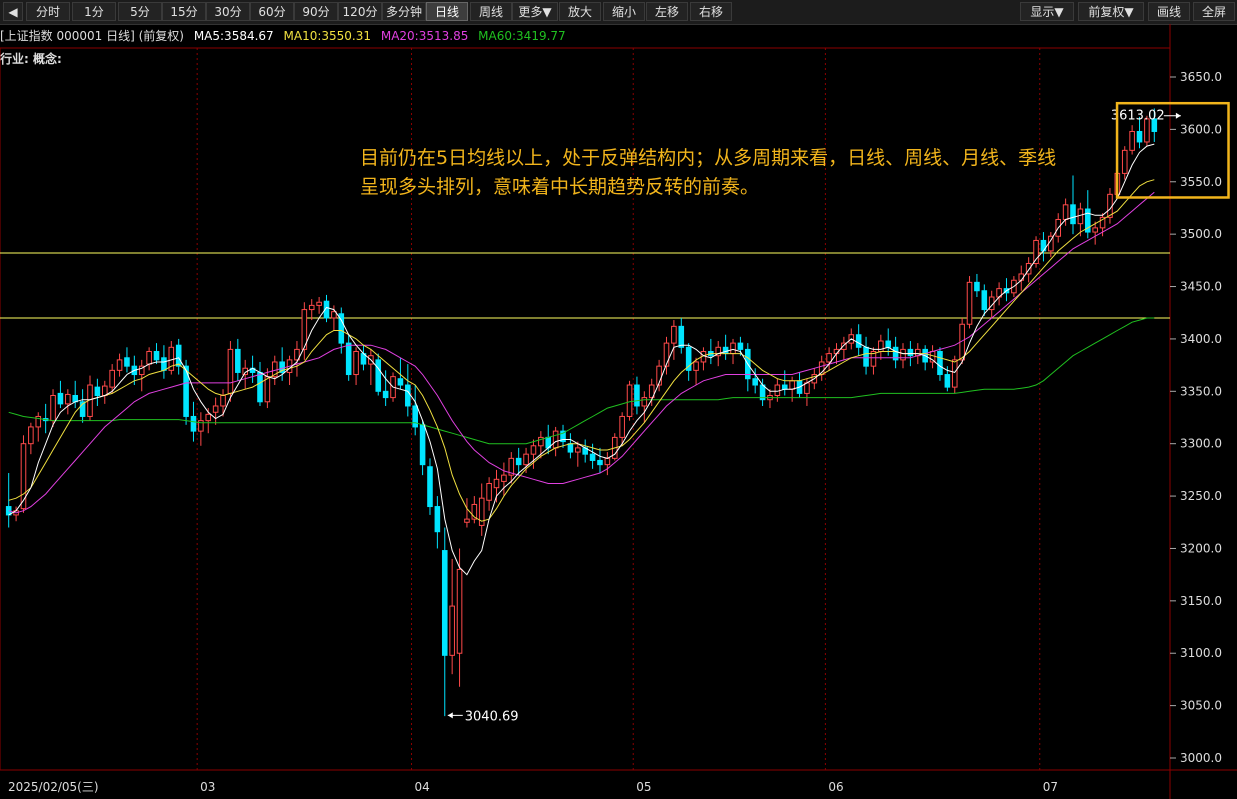 This screenshot has height=799, width=1237. What do you see at coordinates (207, 787) in the screenshot?
I see `x-tick-label: 03` at bounding box center [207, 787].